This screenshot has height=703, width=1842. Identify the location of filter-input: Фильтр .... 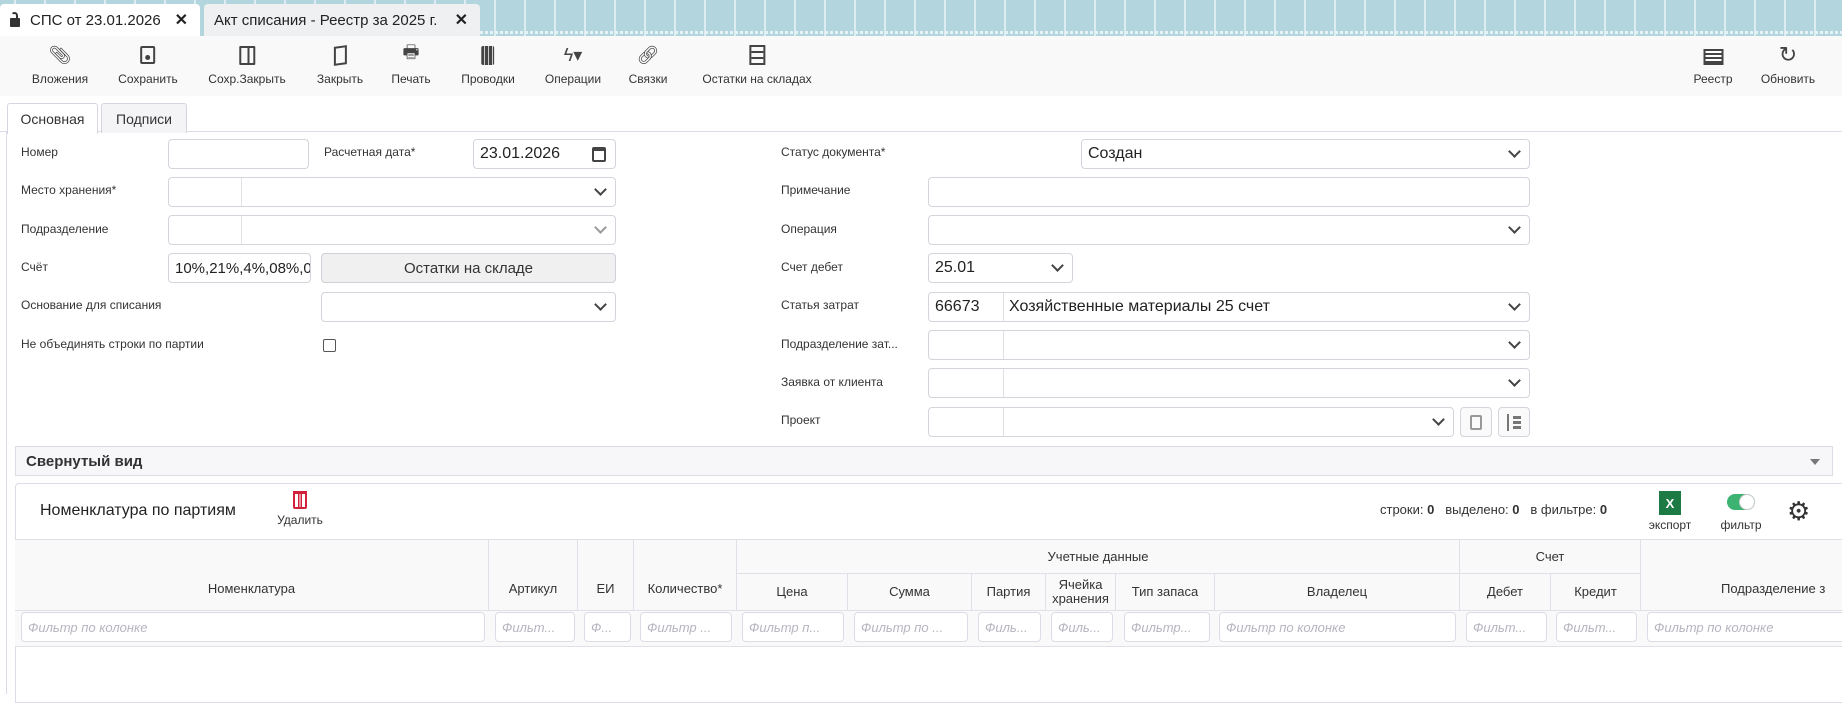
(686, 627).